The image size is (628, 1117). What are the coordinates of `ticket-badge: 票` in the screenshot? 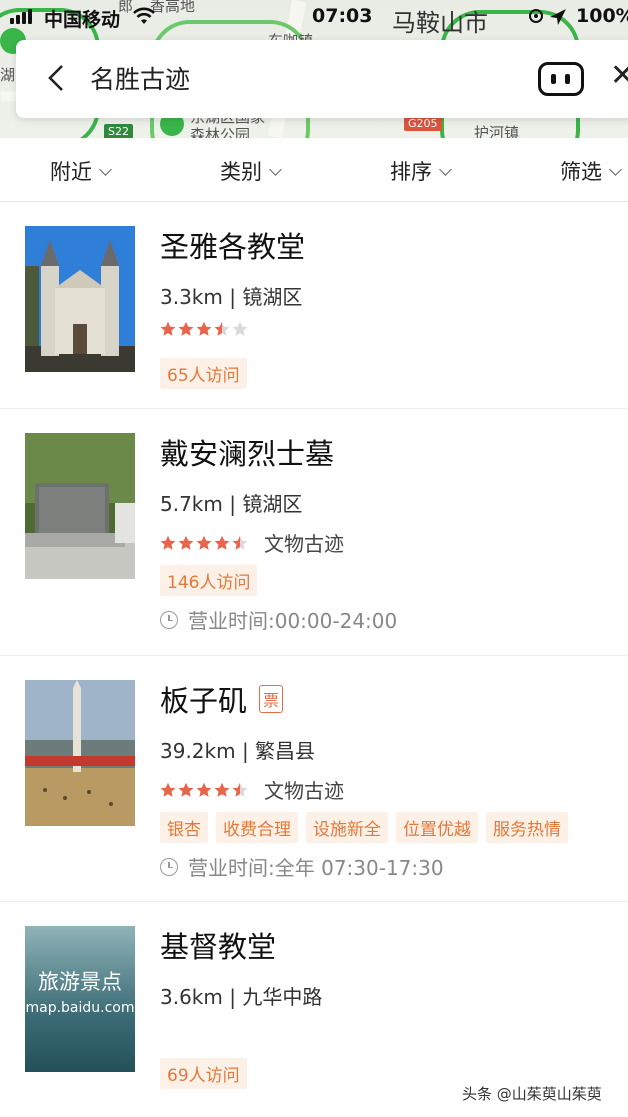 It's located at (271, 699).